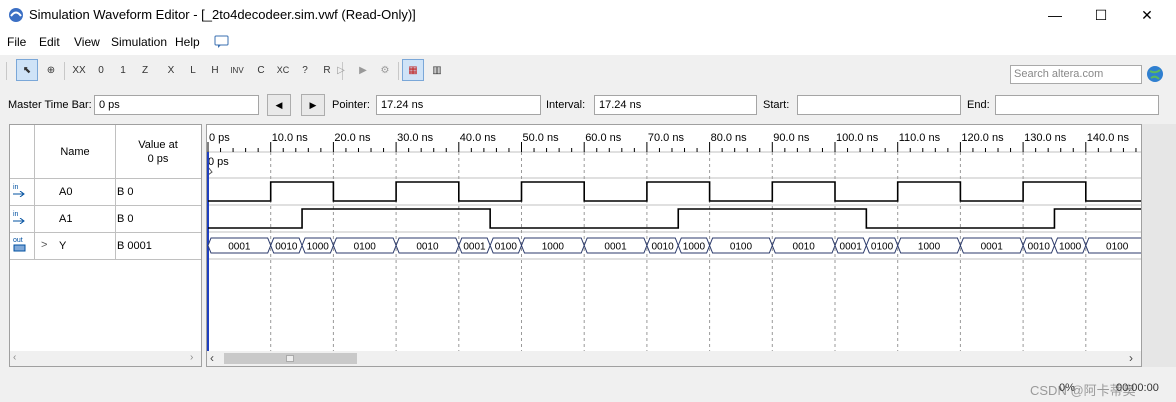 Image resolution: width=1176 pixels, height=402 pixels. I want to click on next-transition-button: ▶, so click(313, 105).